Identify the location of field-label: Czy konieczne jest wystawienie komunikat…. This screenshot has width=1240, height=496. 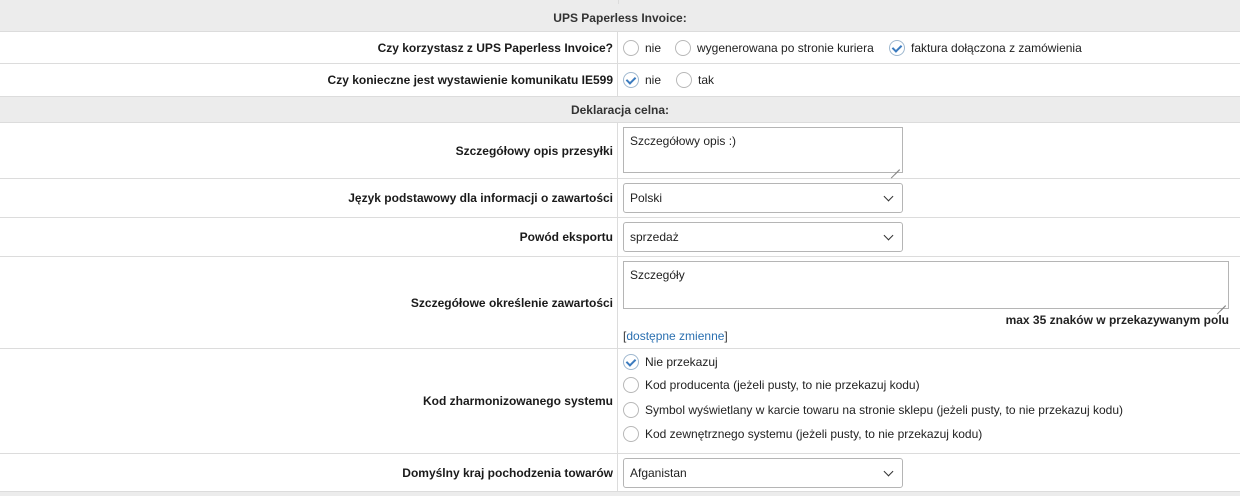
(470, 80).